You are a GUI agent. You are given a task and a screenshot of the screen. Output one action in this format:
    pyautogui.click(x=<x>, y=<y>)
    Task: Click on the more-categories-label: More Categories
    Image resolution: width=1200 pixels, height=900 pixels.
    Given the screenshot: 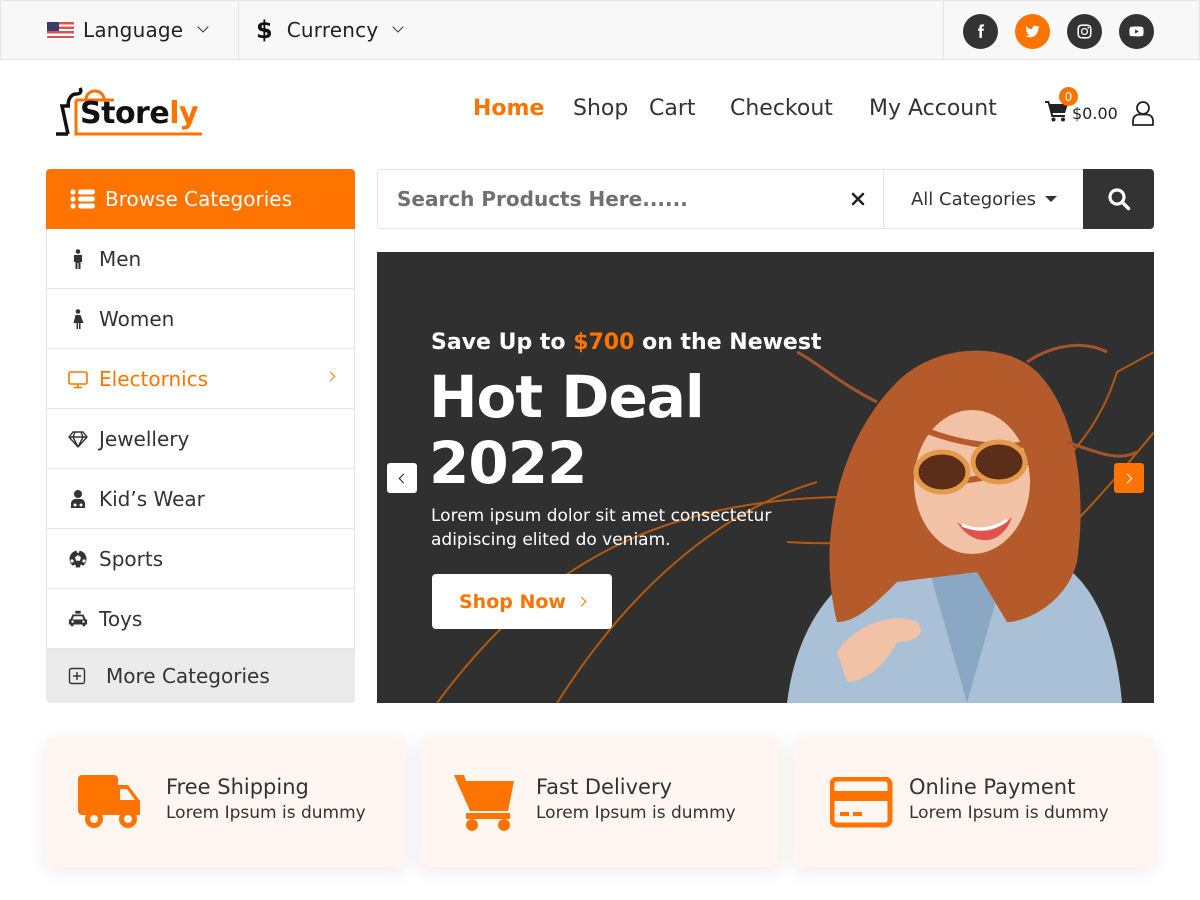 What is the action you would take?
    pyautogui.click(x=188, y=676)
    